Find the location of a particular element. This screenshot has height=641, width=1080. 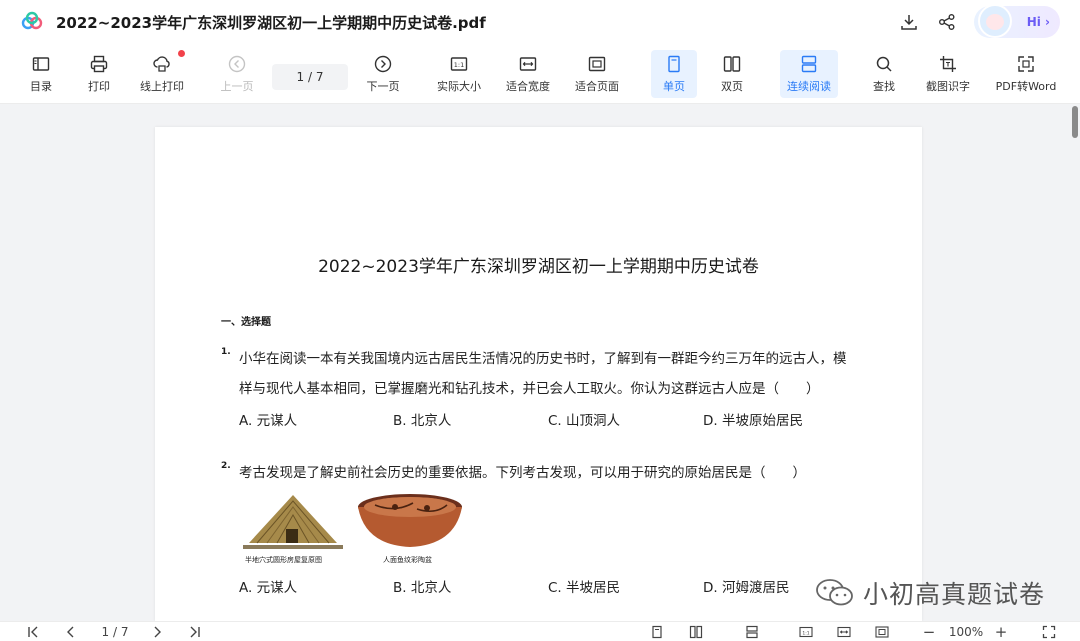

actual-size-view-icon: 1:1 is located at coordinates (806, 632).